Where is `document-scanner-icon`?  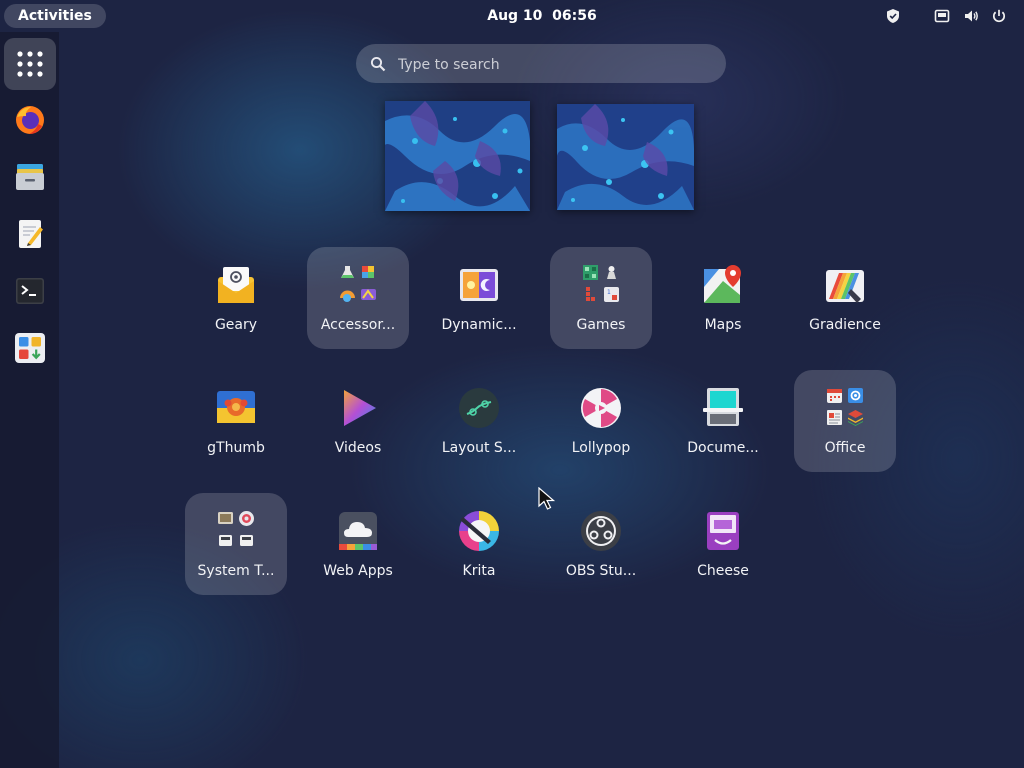 document-scanner-icon is located at coordinates (723, 407).